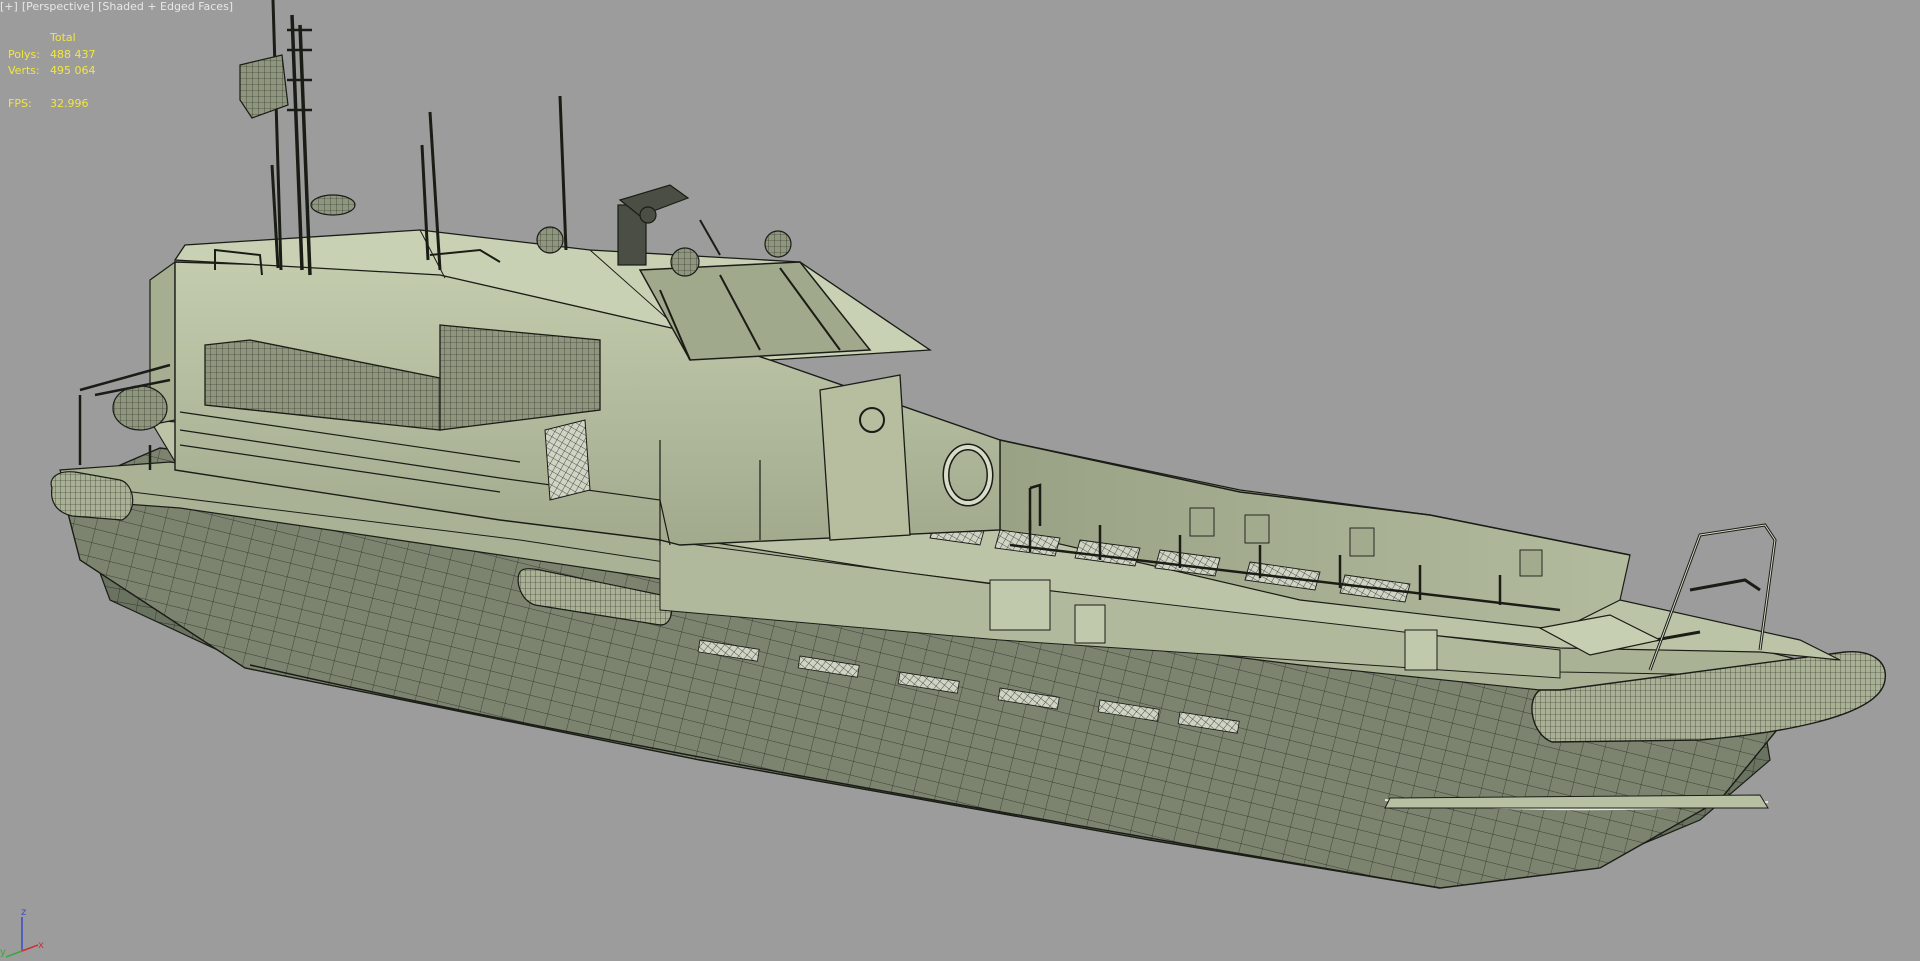 The height and width of the screenshot is (961, 1920). What do you see at coordinates (41, 945) in the screenshot?
I see `axis-x-label: x` at bounding box center [41, 945].